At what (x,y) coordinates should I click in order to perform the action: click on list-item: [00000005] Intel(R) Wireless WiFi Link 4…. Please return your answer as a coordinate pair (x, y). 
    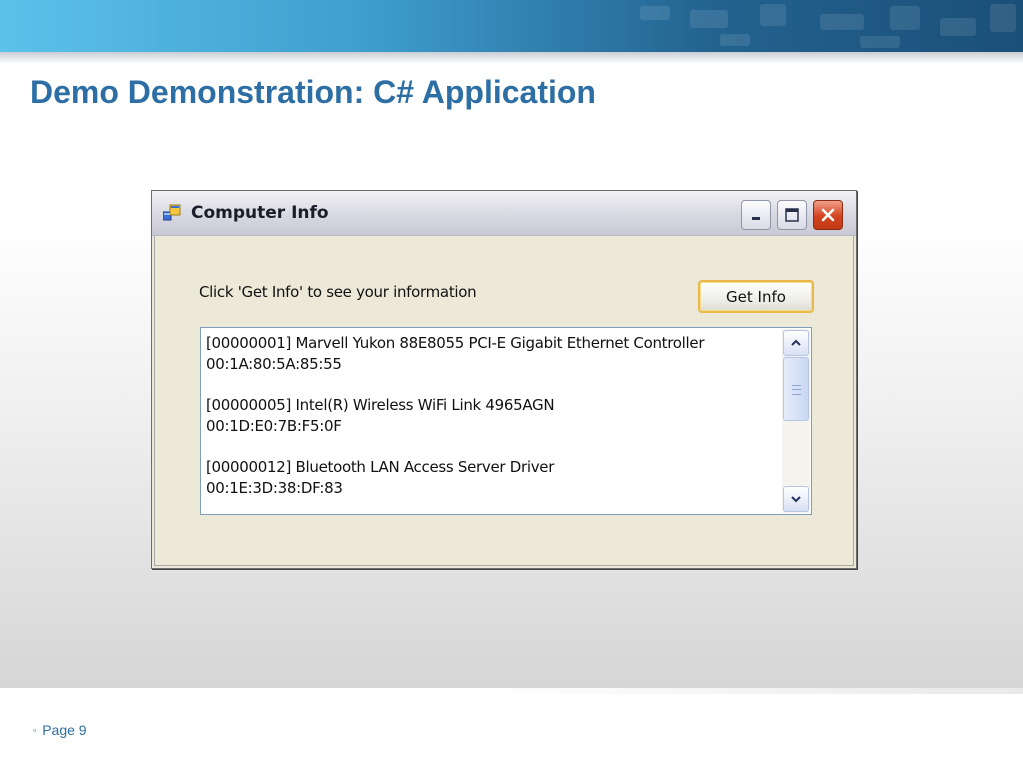
    Looking at the image, I should click on (492, 405).